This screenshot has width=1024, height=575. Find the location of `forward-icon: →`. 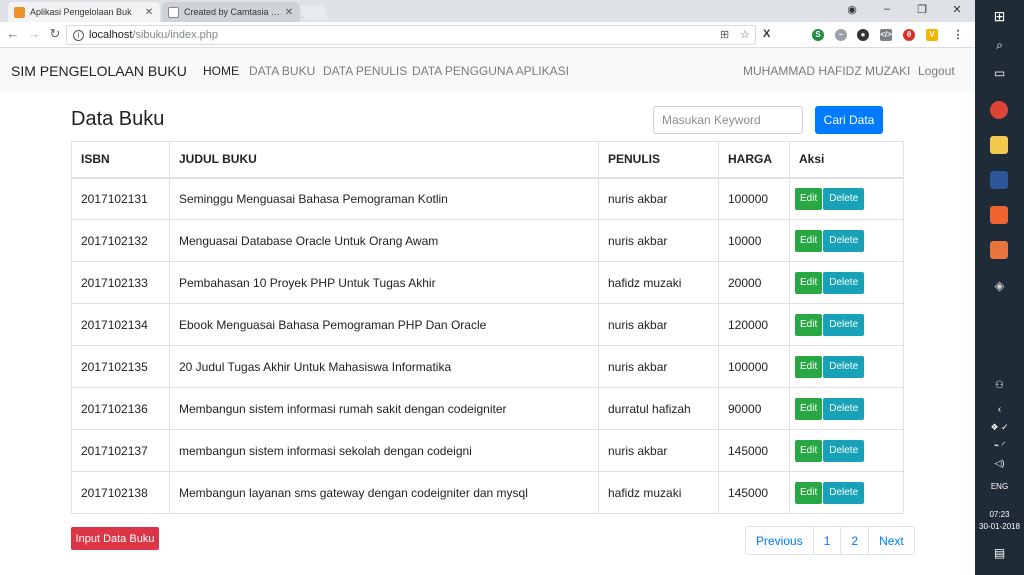

forward-icon: → is located at coordinates (34, 34).